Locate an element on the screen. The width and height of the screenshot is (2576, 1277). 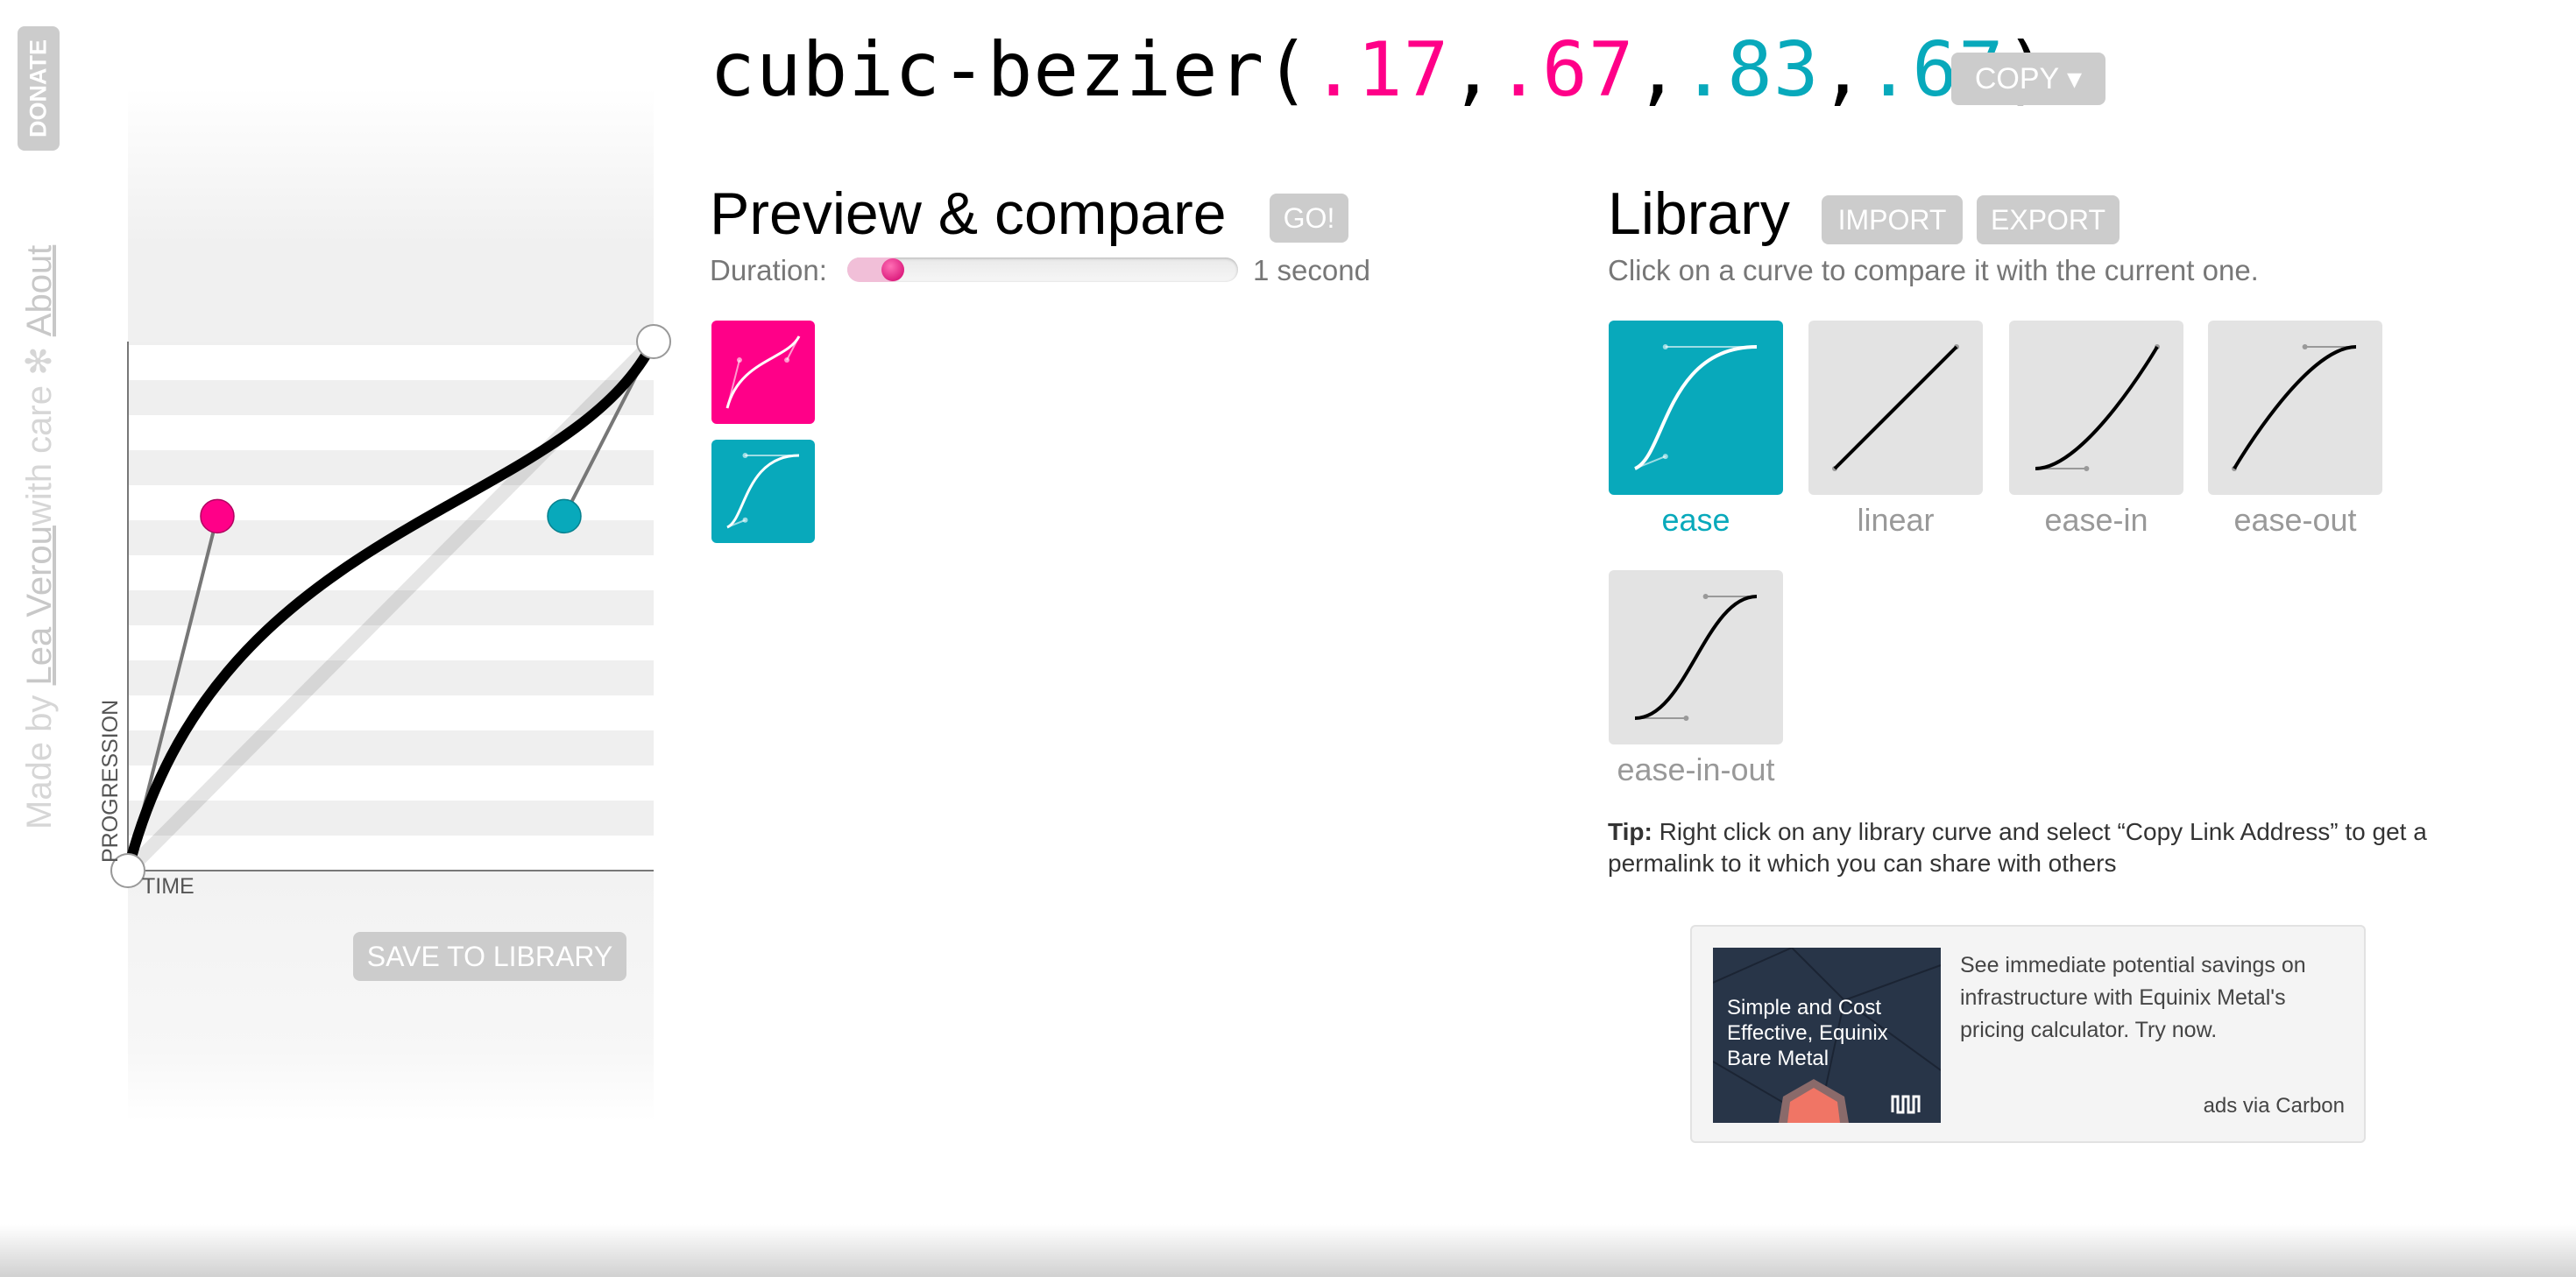
duration-slider is located at coordinates (1042, 270).